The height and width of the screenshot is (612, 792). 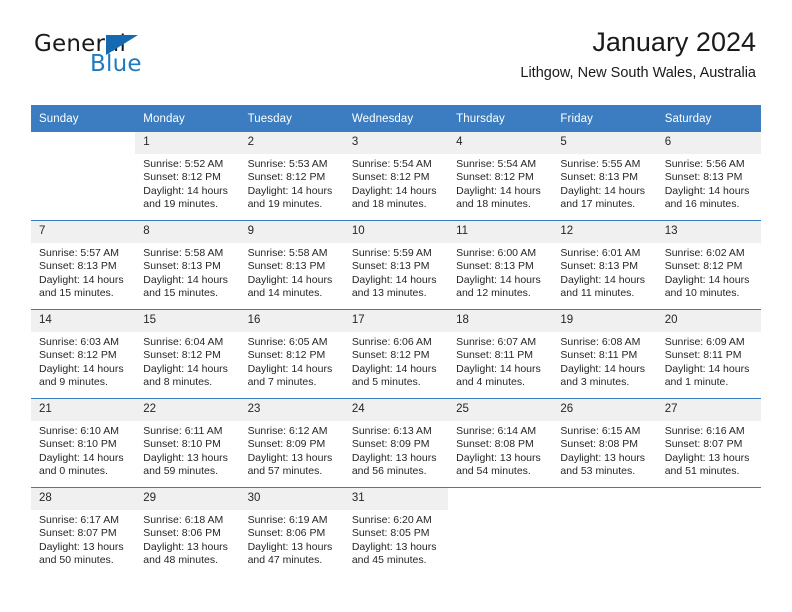 What do you see at coordinates (496, 342) in the screenshot?
I see `day-info-line: Sunrise: 6:07 AM` at bounding box center [496, 342].